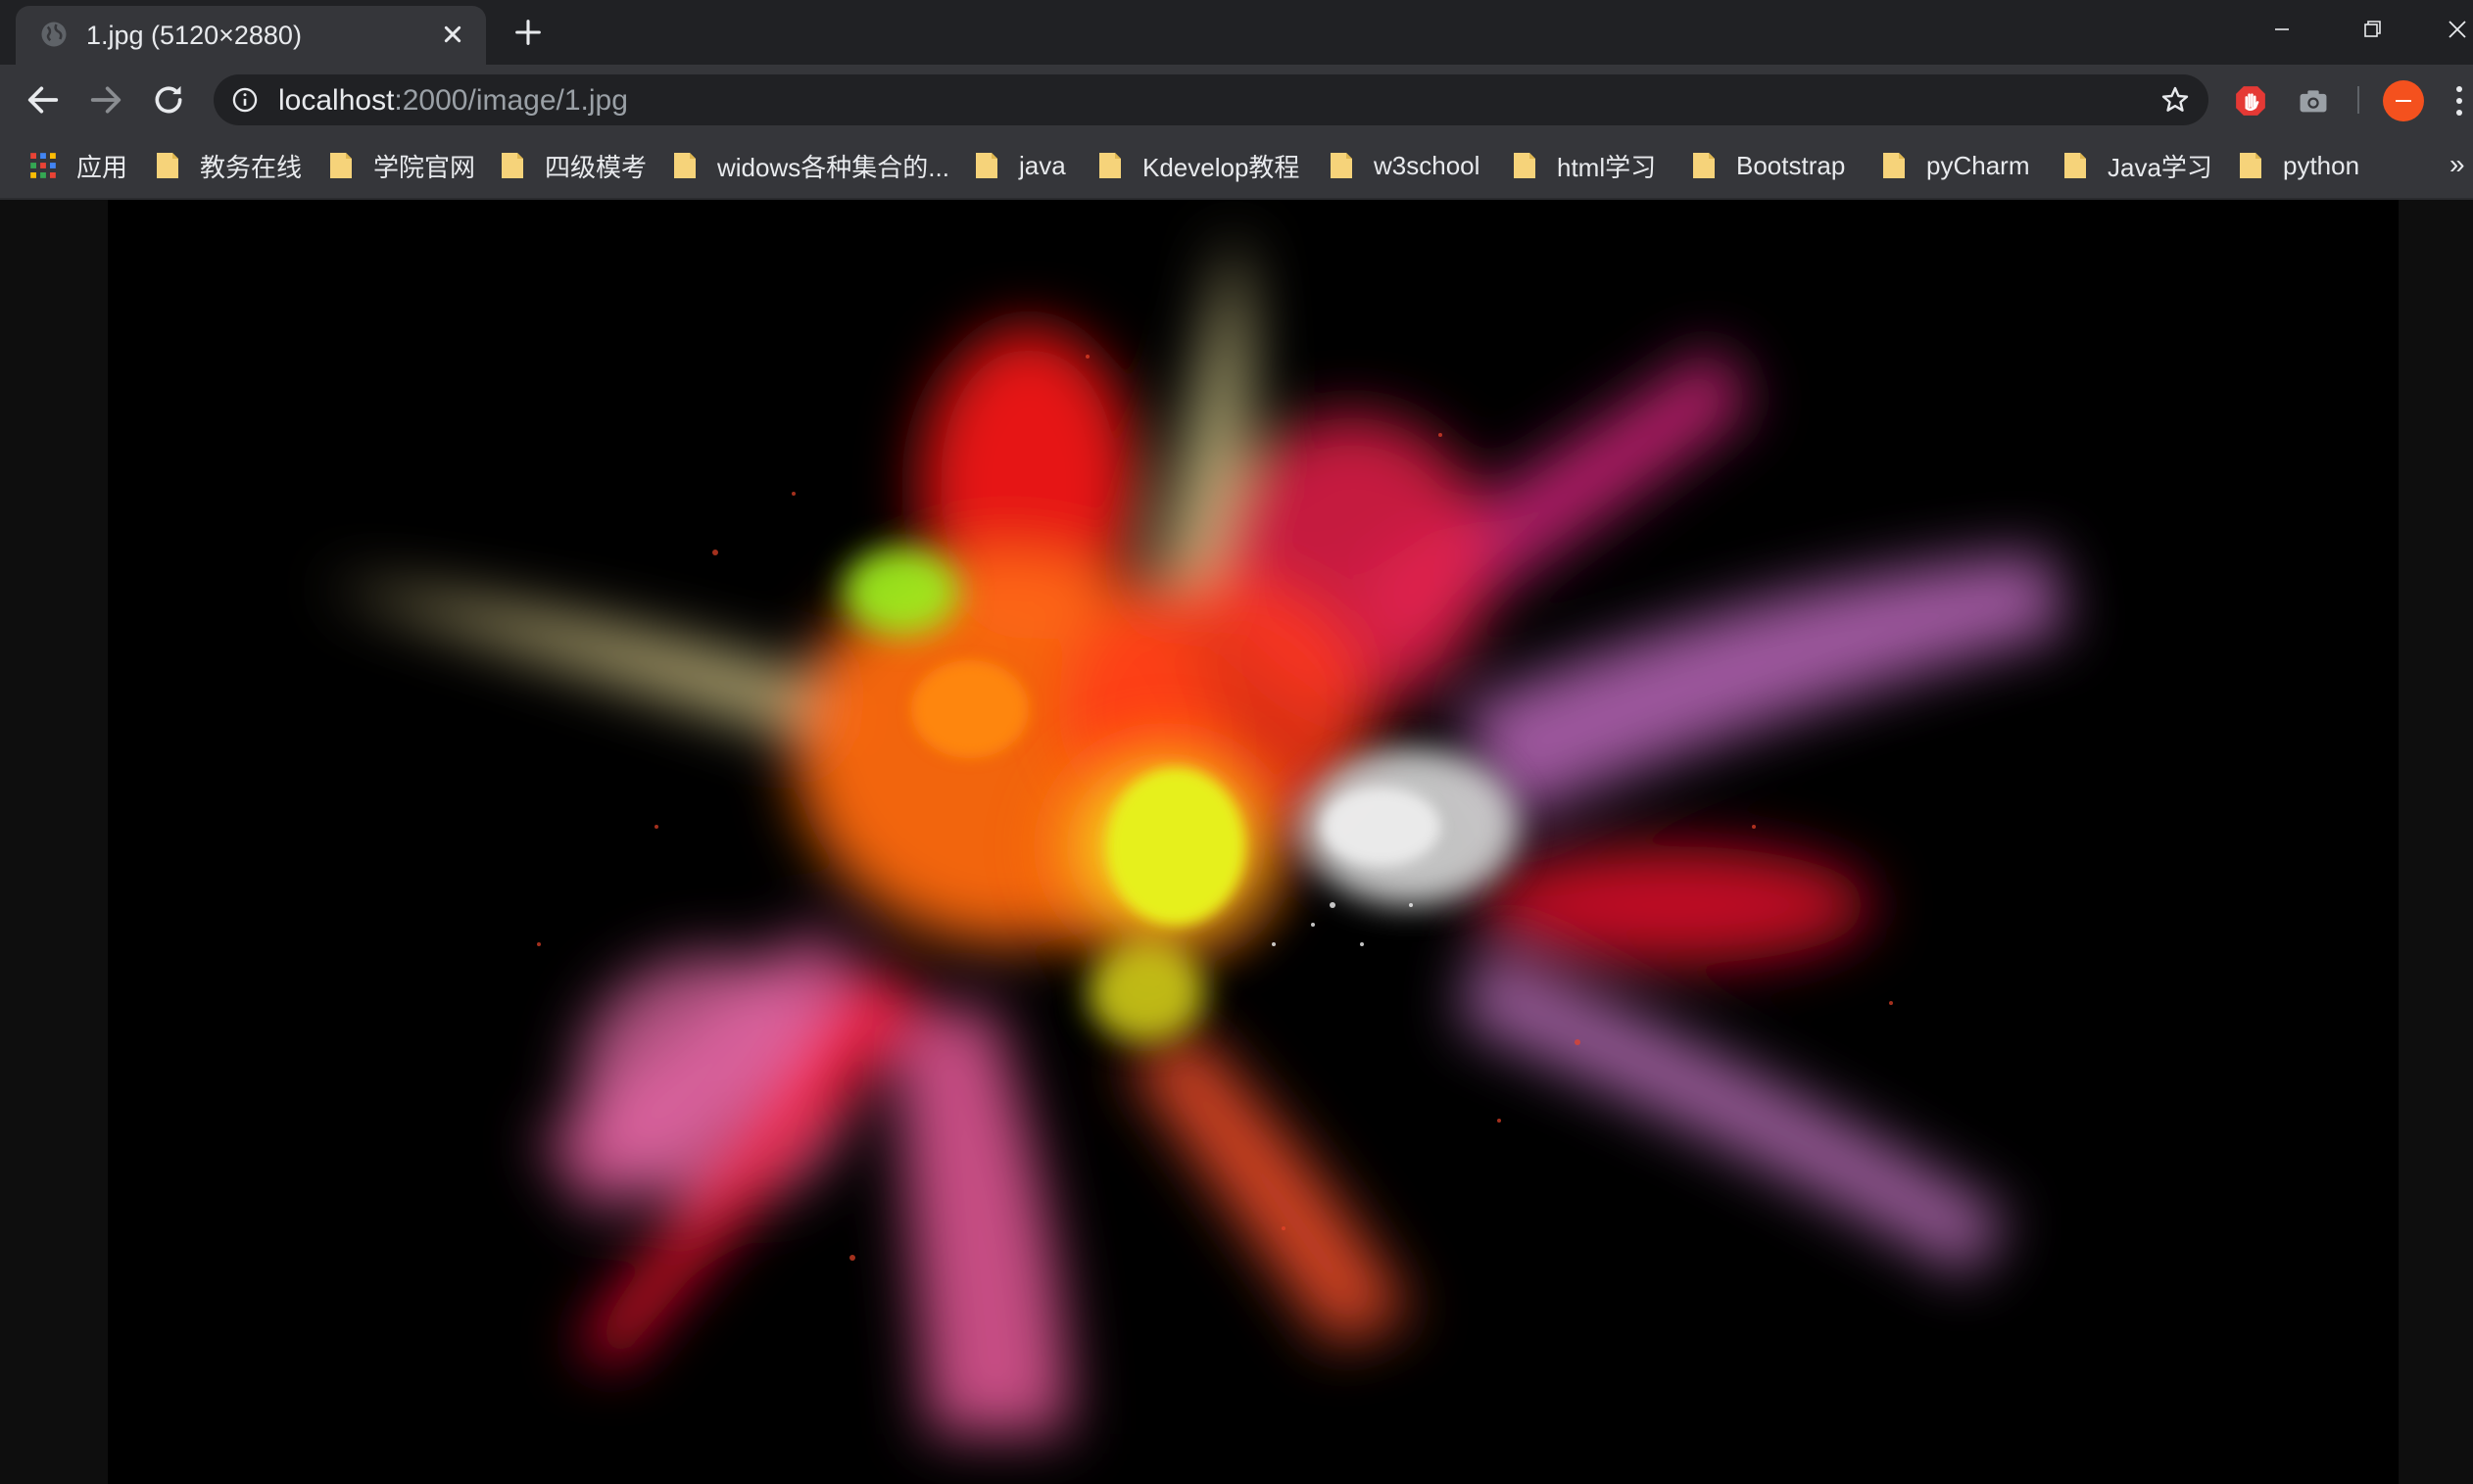 This screenshot has height=1484, width=2473. Describe the element at coordinates (2313, 101) in the screenshot. I see `camera-icon` at that location.